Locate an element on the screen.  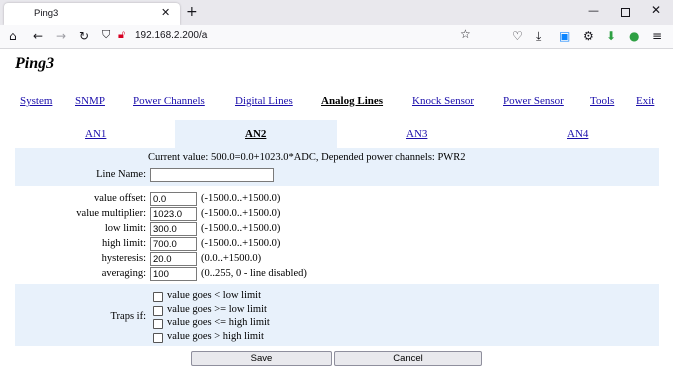
save-button: Save is located at coordinates (261, 358).